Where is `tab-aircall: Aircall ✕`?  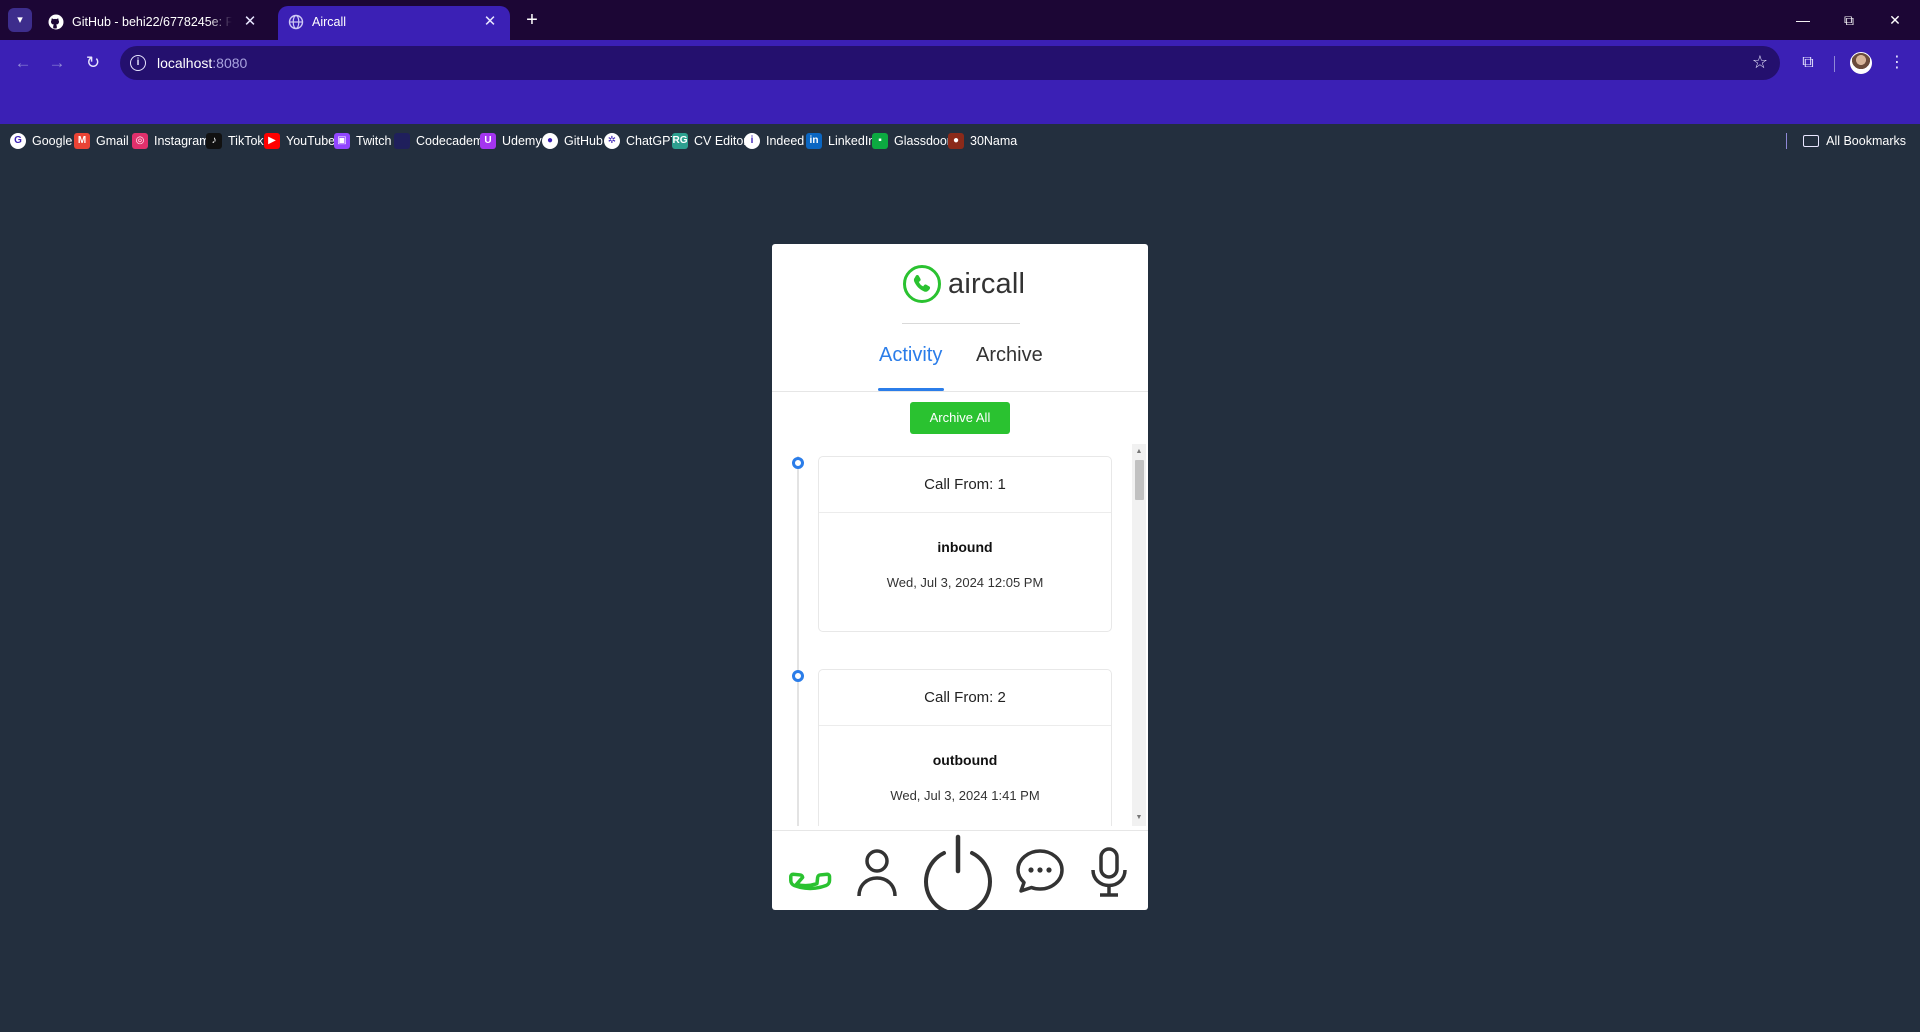 tab-aircall: Aircall ✕ is located at coordinates (394, 23).